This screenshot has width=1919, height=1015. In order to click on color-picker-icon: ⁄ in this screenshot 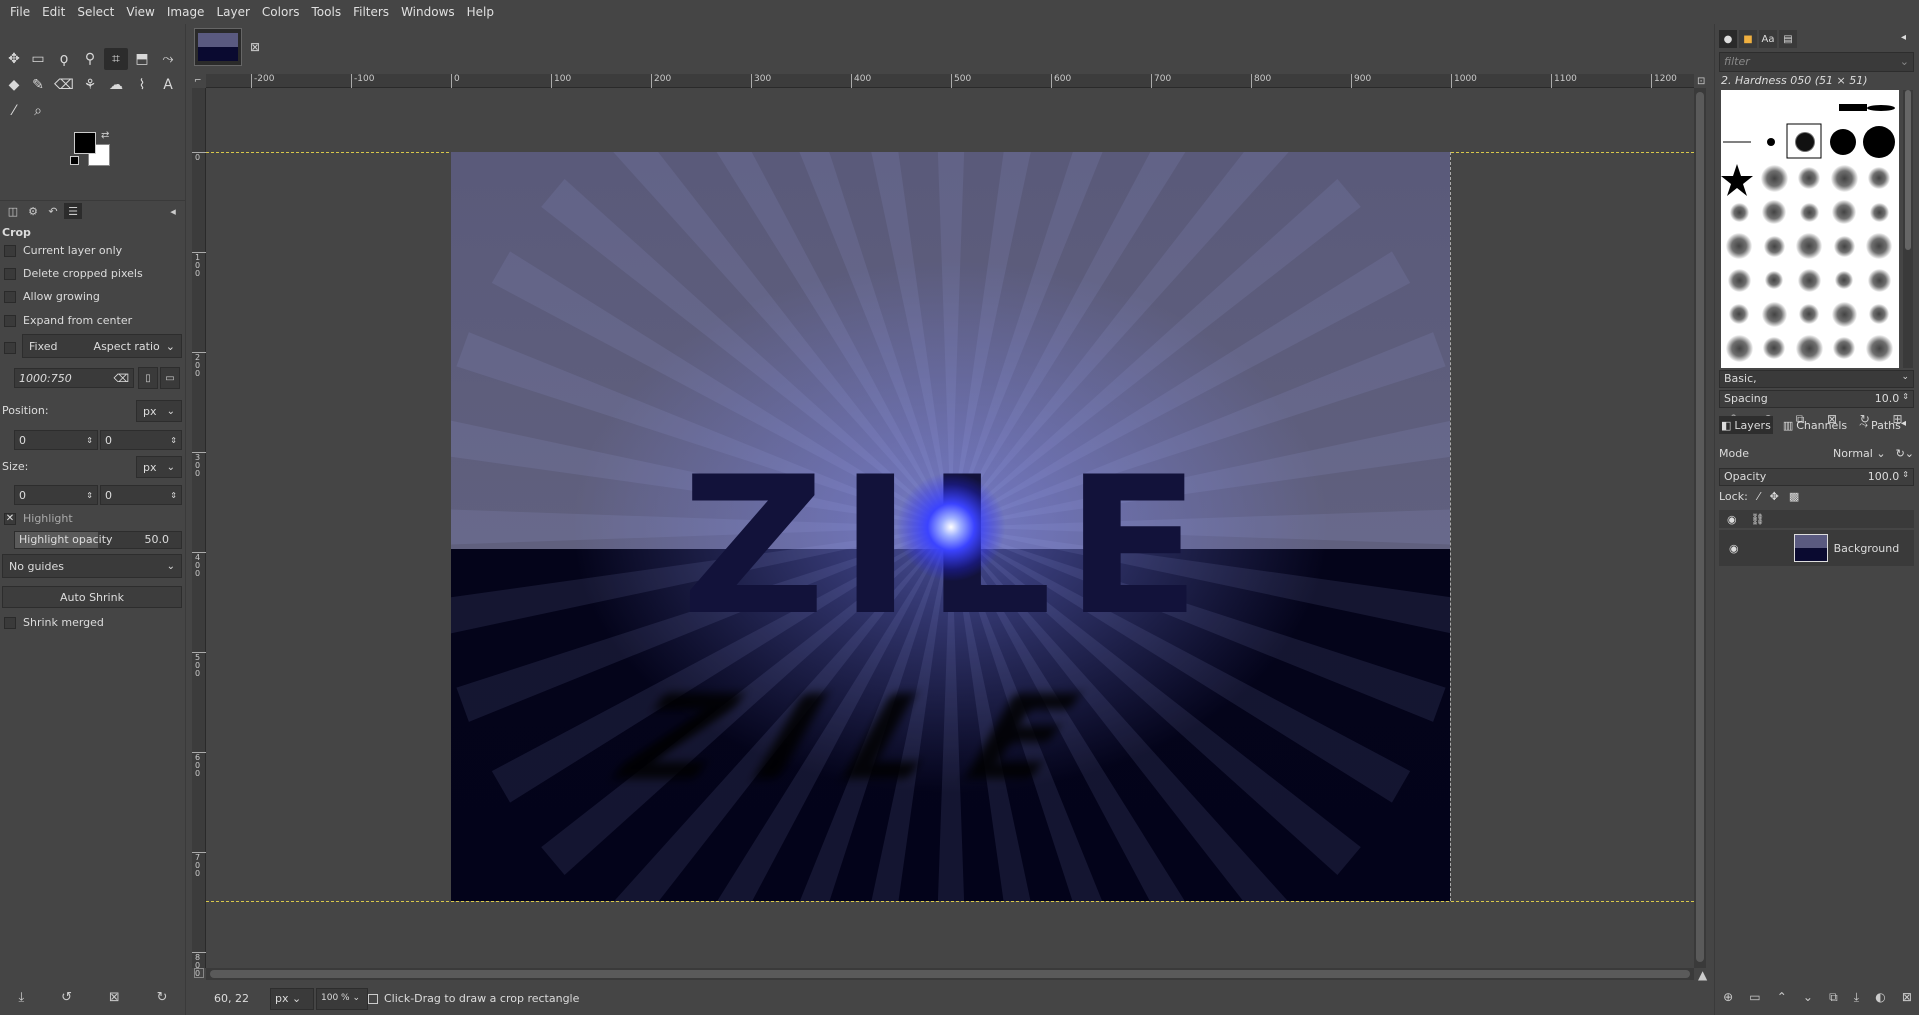, I will do `click(14, 111)`.